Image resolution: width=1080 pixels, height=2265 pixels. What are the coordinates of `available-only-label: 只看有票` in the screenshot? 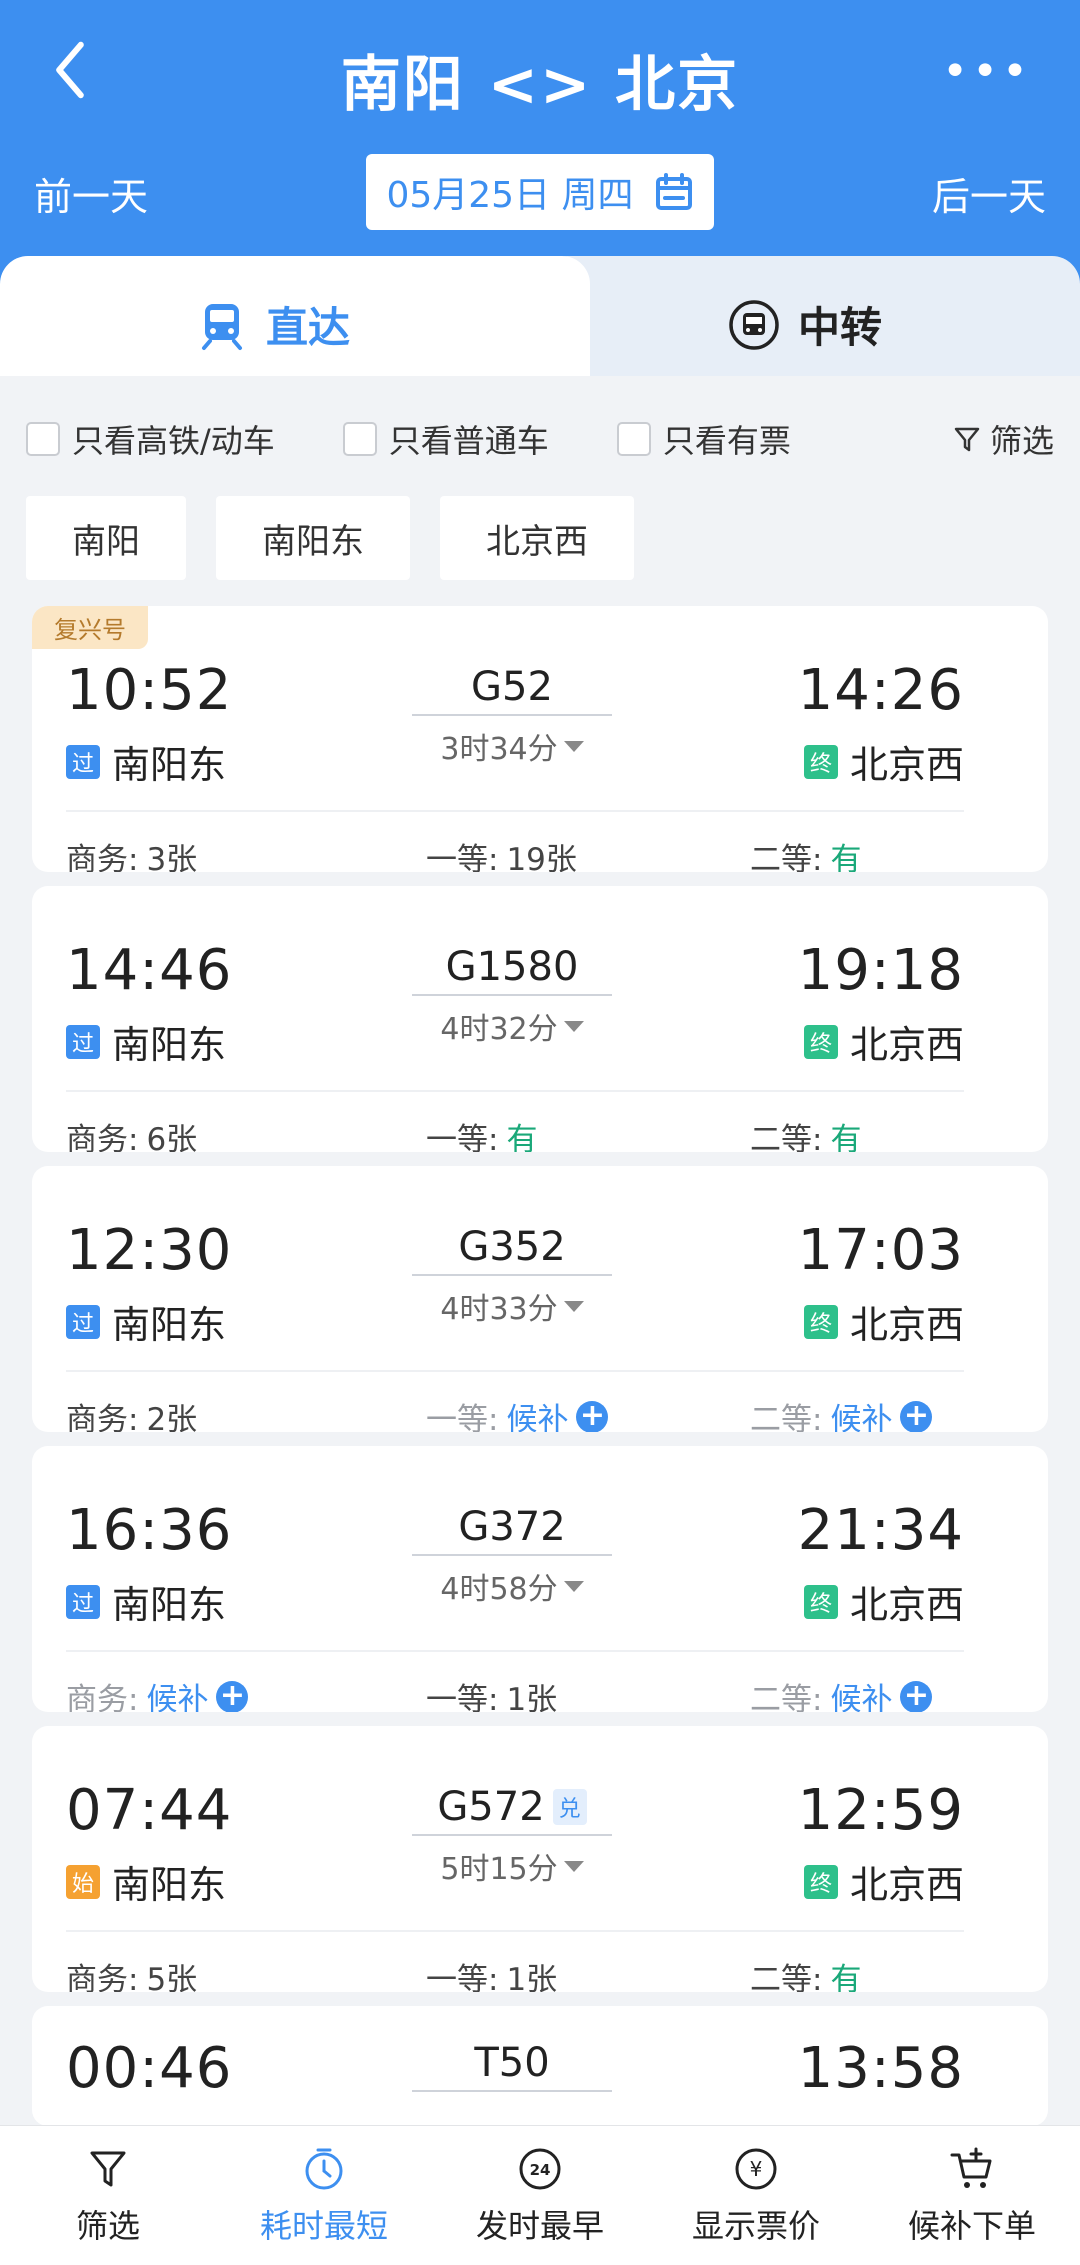 It's located at (726, 441).